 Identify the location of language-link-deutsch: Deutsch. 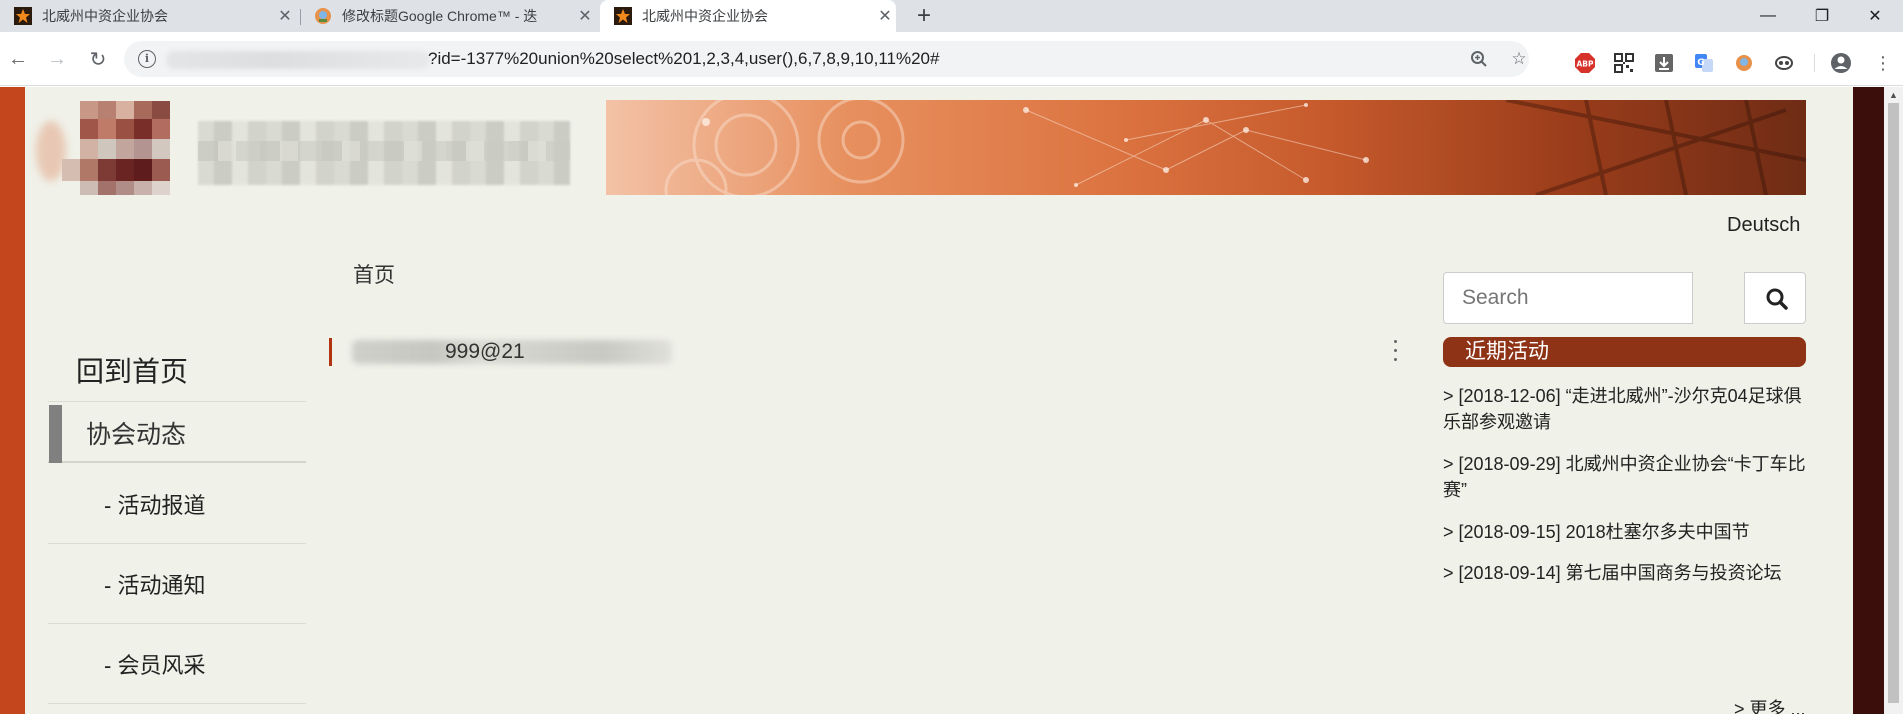
(1763, 225).